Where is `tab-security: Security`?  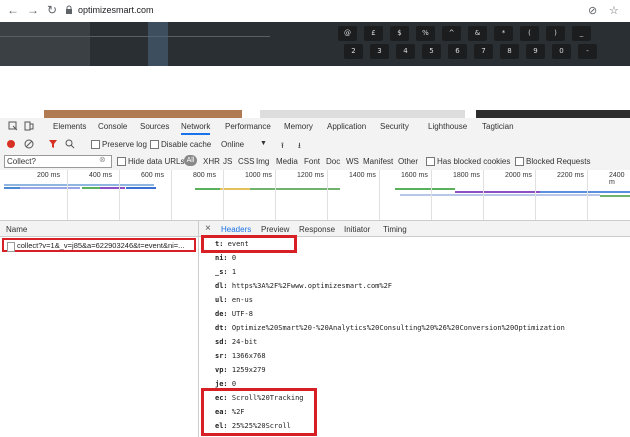
tab-security: Security is located at coordinates (394, 126).